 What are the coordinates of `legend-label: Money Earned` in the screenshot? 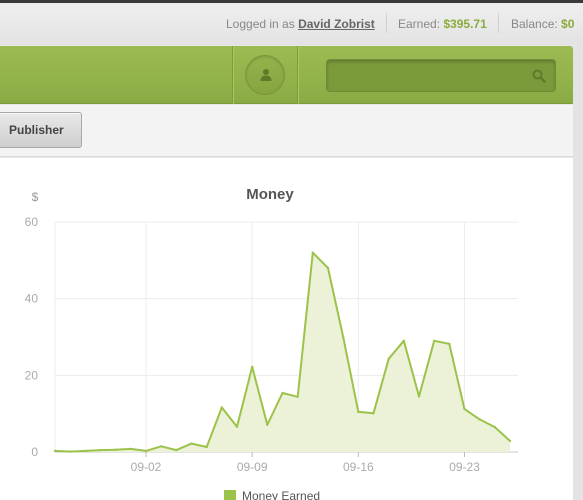 It's located at (281, 494).